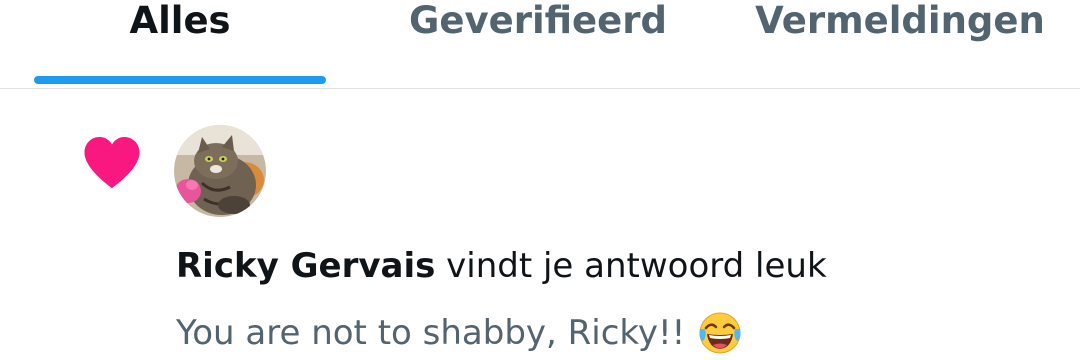  I want to click on tab-alles: Alles, so click(180, 42).